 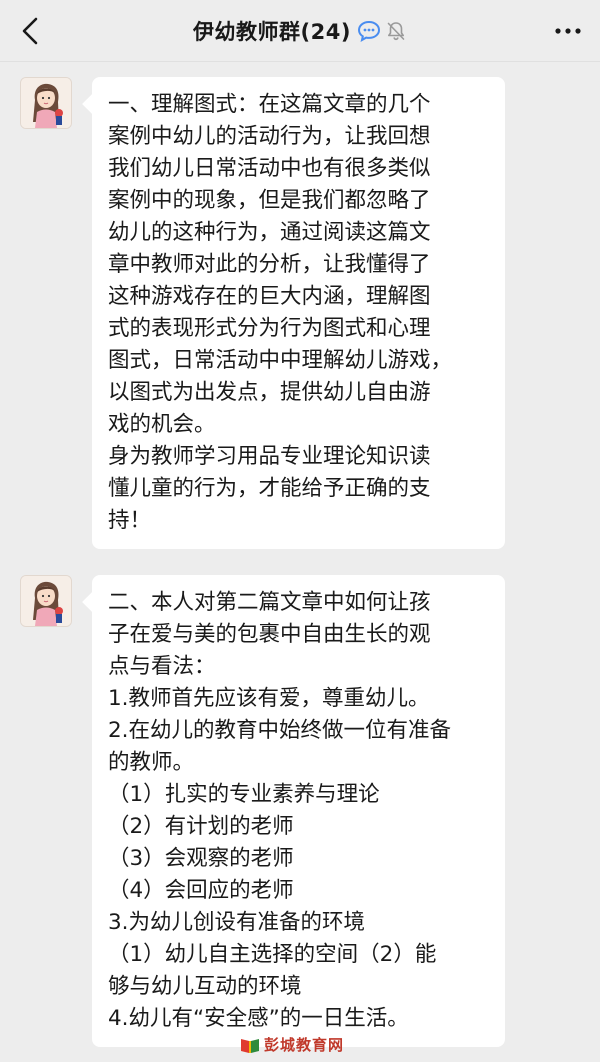 I want to click on more-button, so click(x=568, y=31).